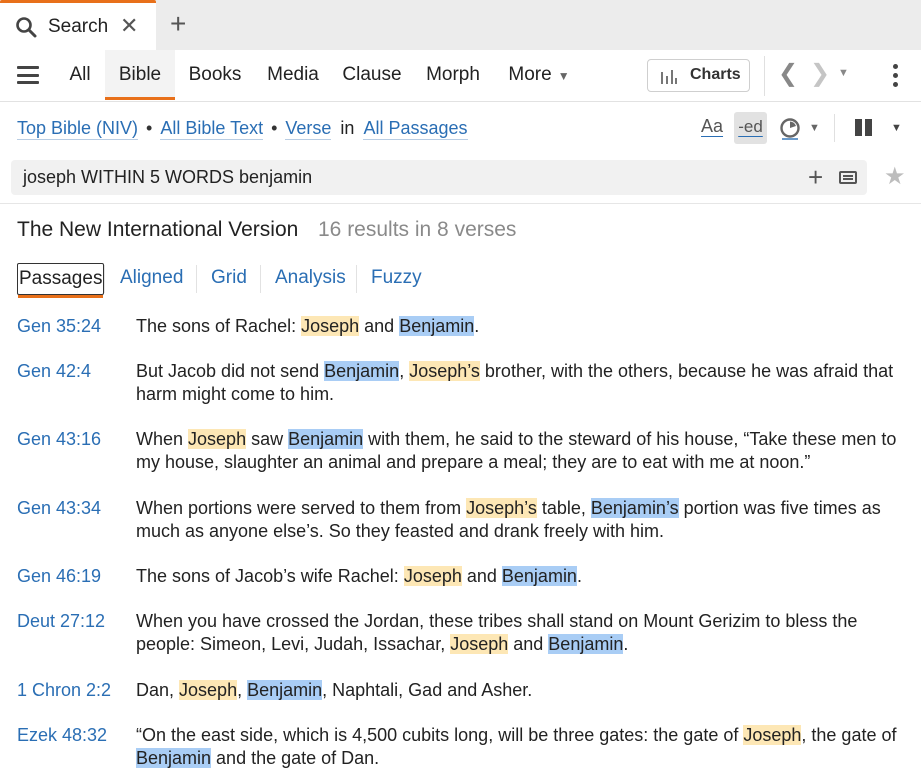 The image size is (921, 784). I want to click on tab-title: Search, so click(78, 26).